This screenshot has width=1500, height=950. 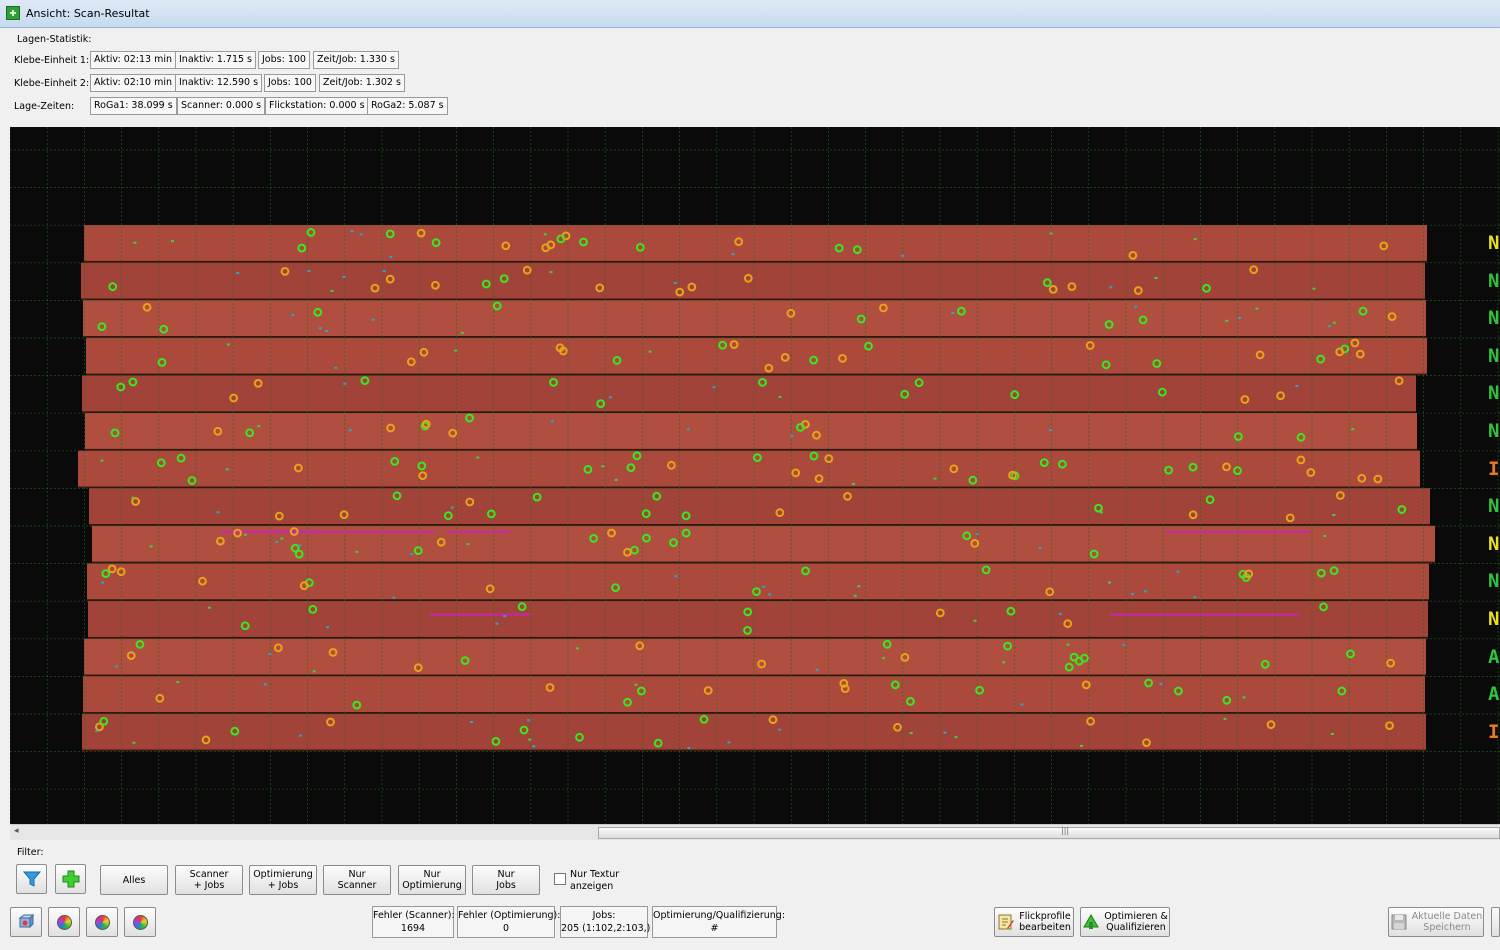 What do you see at coordinates (432, 880) in the screenshot?
I see `filter-optimization-only-button: Nur Optimierung` at bounding box center [432, 880].